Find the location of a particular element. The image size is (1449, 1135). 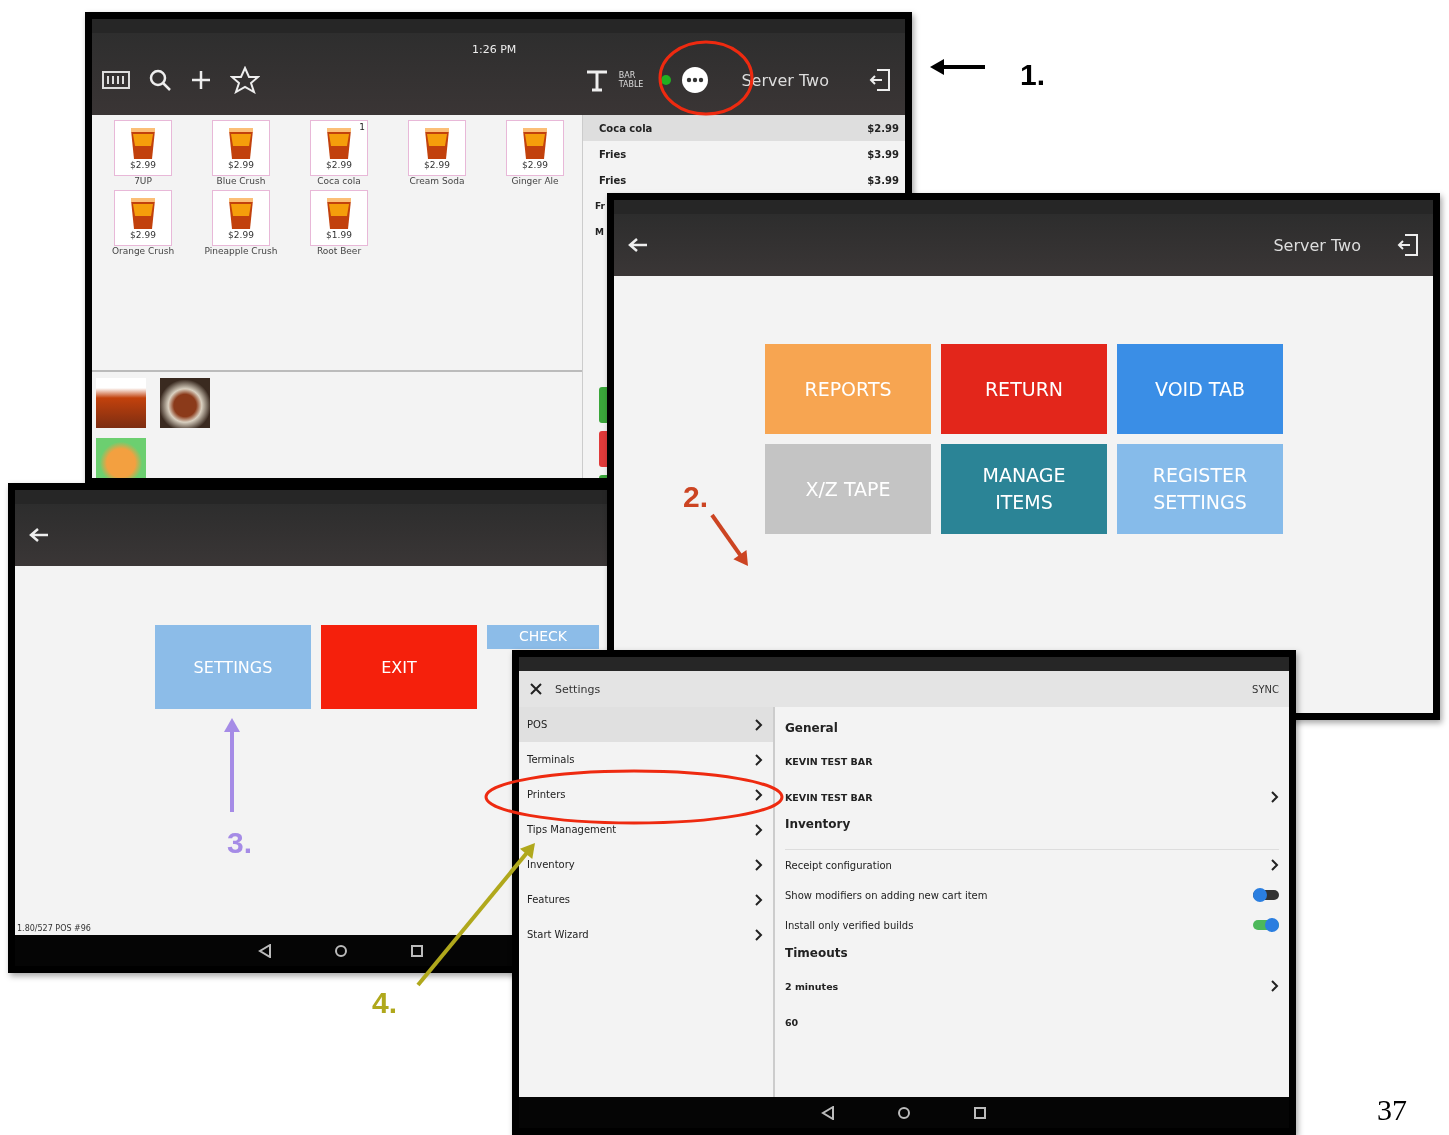

settings-category: Terminals is located at coordinates (646, 759).